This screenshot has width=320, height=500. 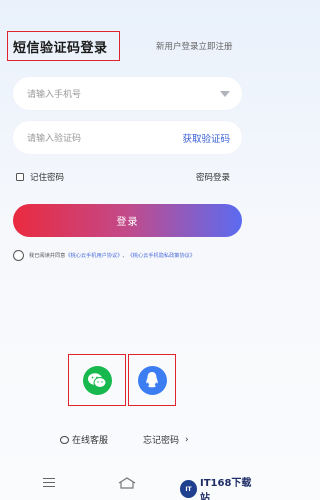 I want to click on forgot-password-link: 忘记密码 ›, so click(x=166, y=440).